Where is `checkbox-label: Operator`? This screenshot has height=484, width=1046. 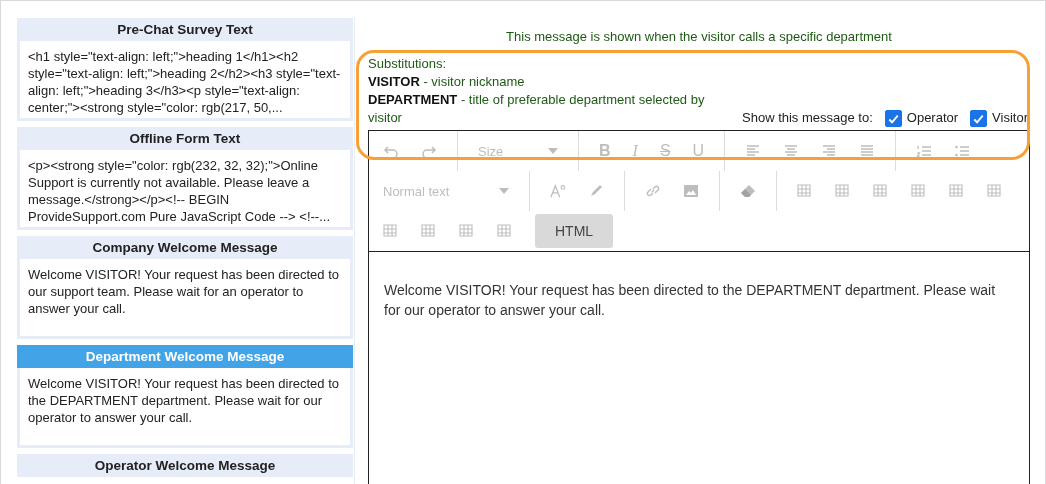 checkbox-label: Operator is located at coordinates (932, 118).